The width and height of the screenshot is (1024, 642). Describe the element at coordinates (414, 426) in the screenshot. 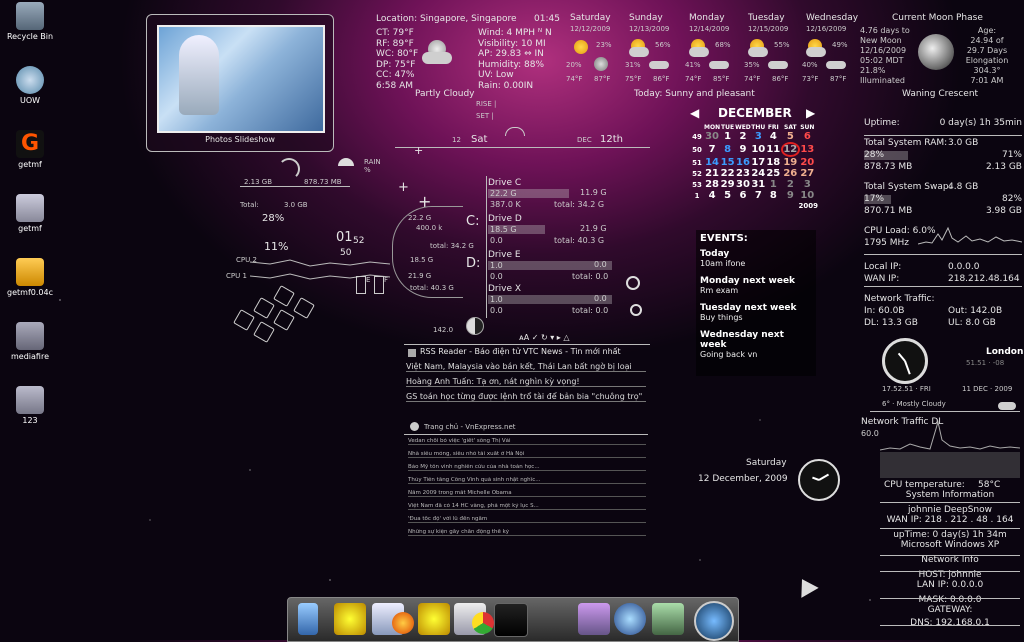

I see `feed-icon` at that location.